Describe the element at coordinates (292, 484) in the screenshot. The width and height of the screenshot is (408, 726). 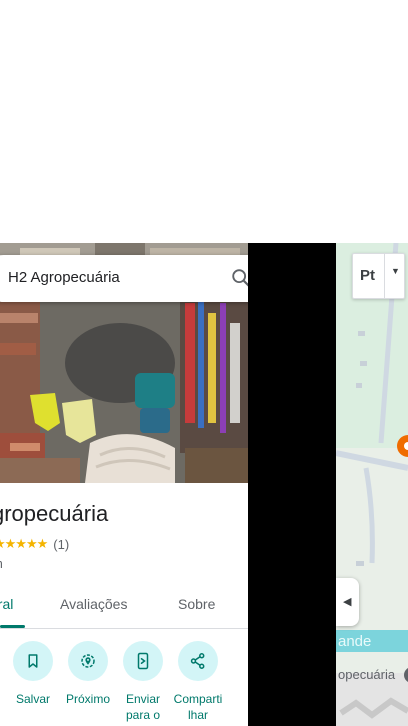
I see `black-gap` at that location.